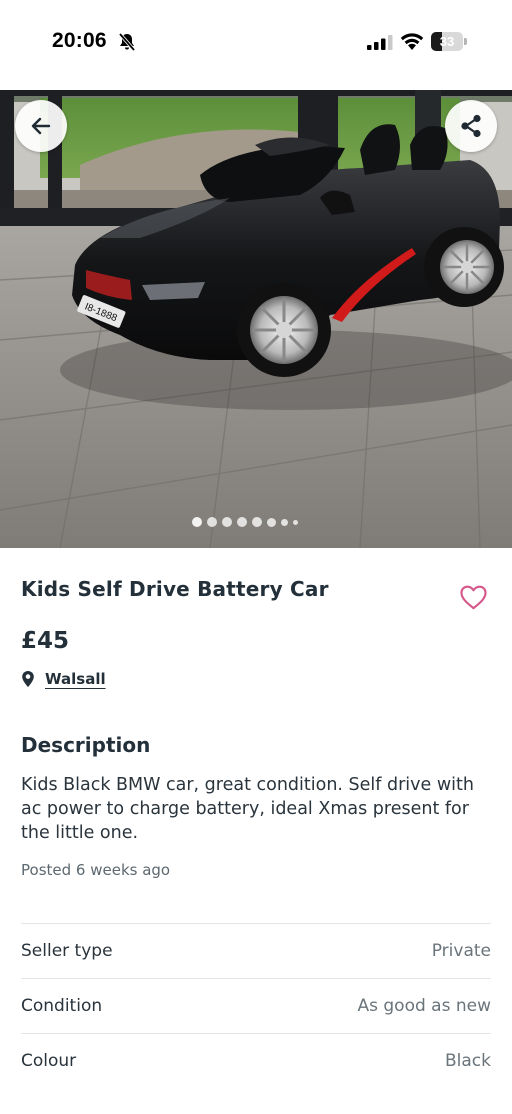 The image size is (512, 1114). Describe the element at coordinates (197, 522) in the screenshot. I see `pagination-dot-active` at that location.